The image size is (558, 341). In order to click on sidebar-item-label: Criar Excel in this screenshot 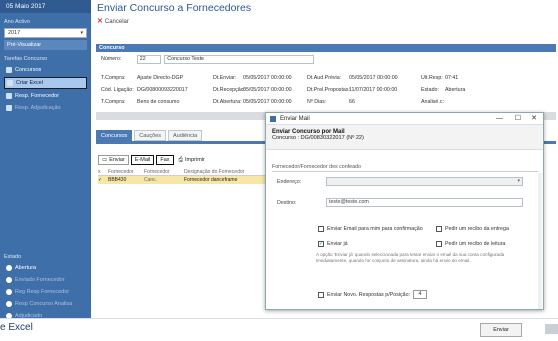, I will do `click(29, 83)`.